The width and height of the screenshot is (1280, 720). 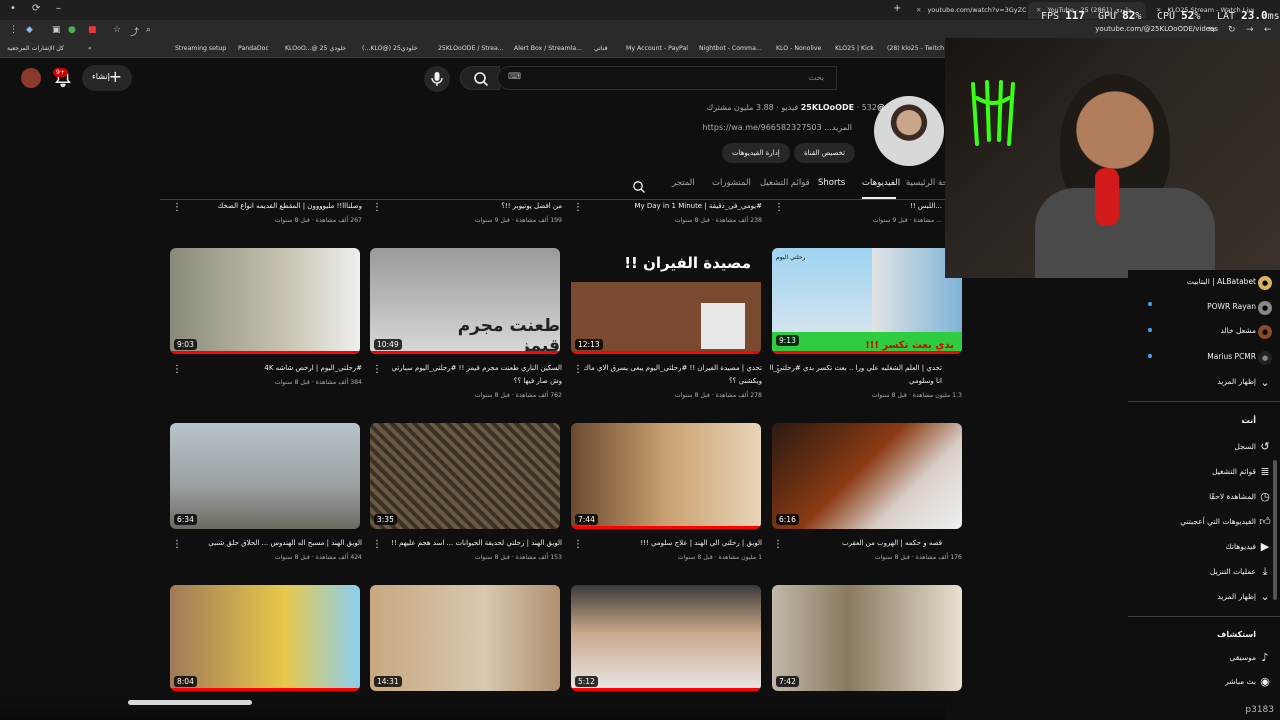 I want to click on all-bookmarks: كل الإشارات المرجعية, so click(x=35, y=48).